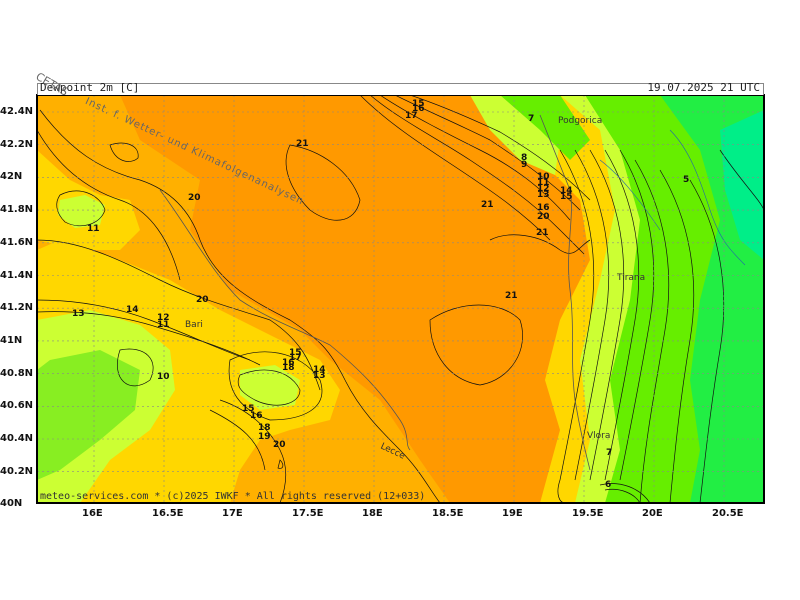 The height and width of the screenshot is (600, 800). What do you see at coordinates (580, 121) in the screenshot?
I see `city-label: Podgorica` at bounding box center [580, 121].